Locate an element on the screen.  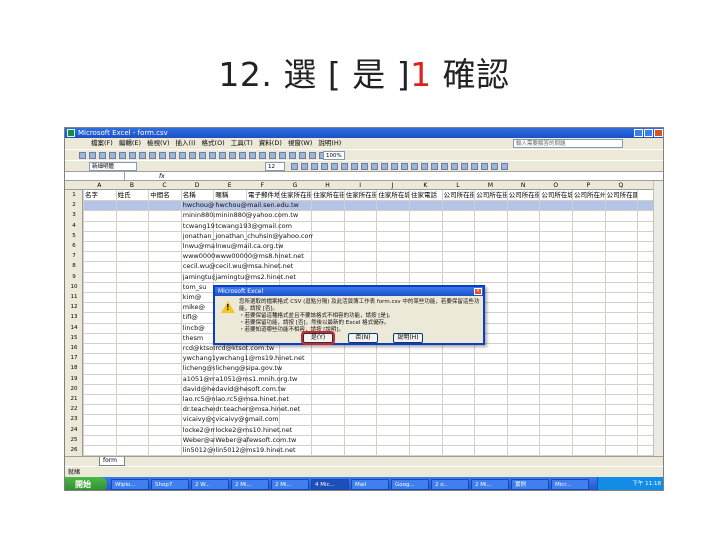
email-cell-e: lnwu@mail.ca.org.tw is located at coordinates (249, 246).